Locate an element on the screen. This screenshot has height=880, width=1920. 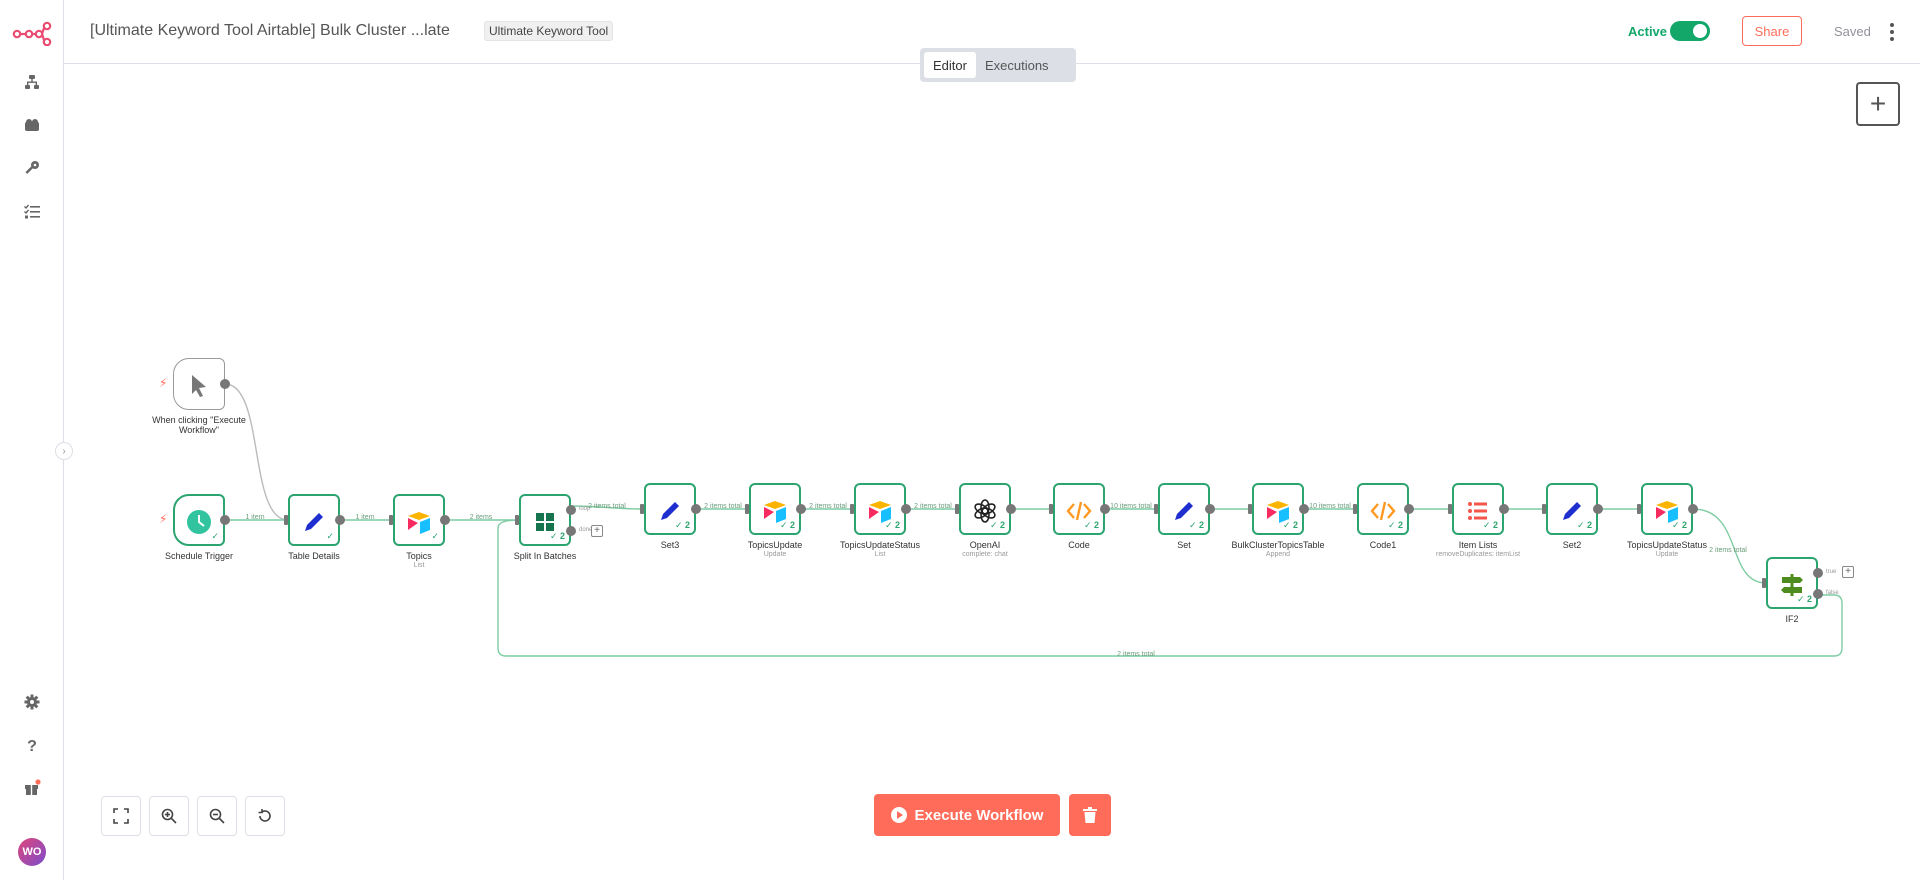
list-icon is located at coordinates (1480, 513).